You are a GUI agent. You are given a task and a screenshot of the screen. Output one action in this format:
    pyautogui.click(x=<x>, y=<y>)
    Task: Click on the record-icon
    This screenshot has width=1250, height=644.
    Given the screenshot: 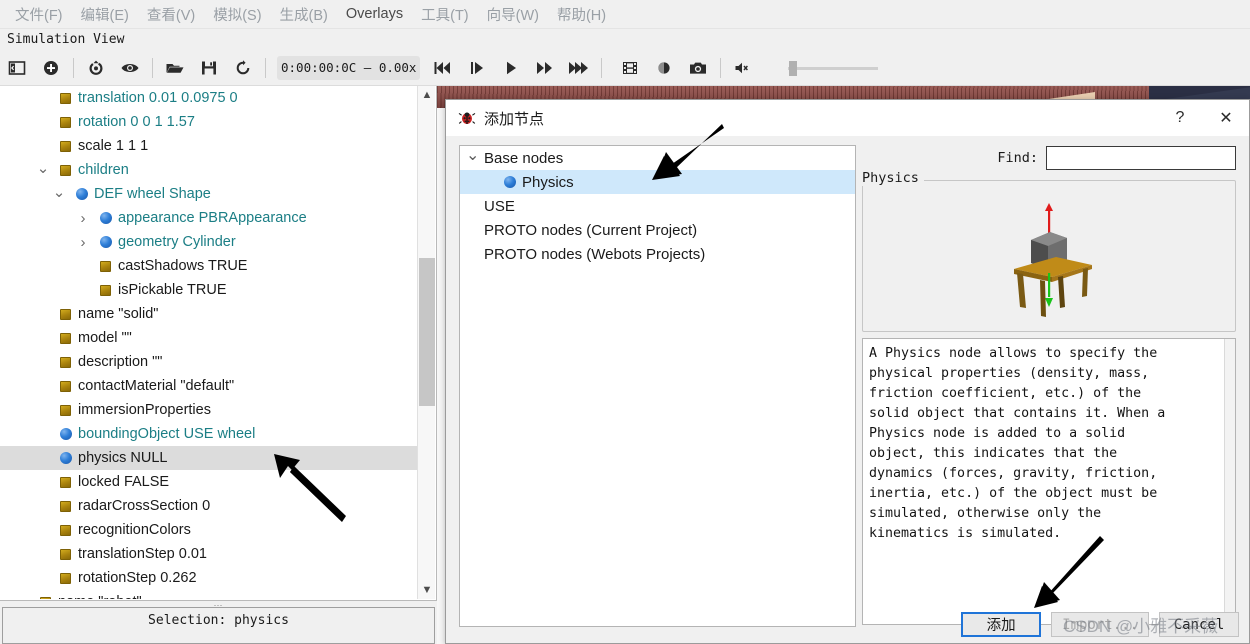 What is the action you would take?
    pyautogui.click(x=664, y=68)
    